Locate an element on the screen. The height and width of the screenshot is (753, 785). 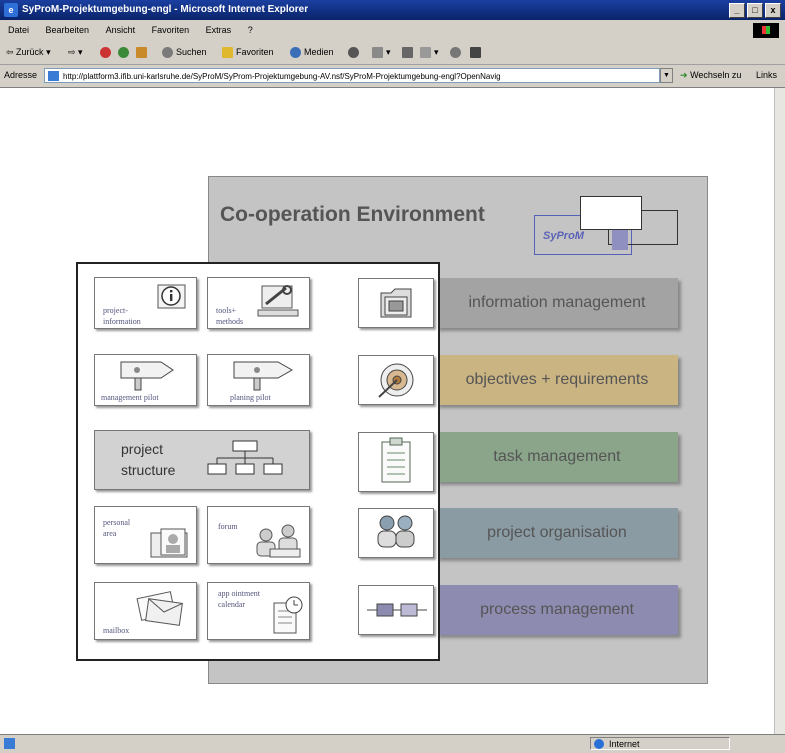
menu-datei: Datei is located at coordinates (18, 30).